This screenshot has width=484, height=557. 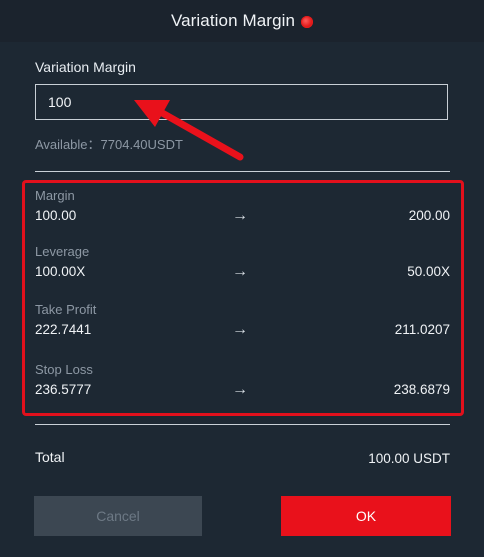 I want to click on variation-margin-input, so click(x=241, y=102).